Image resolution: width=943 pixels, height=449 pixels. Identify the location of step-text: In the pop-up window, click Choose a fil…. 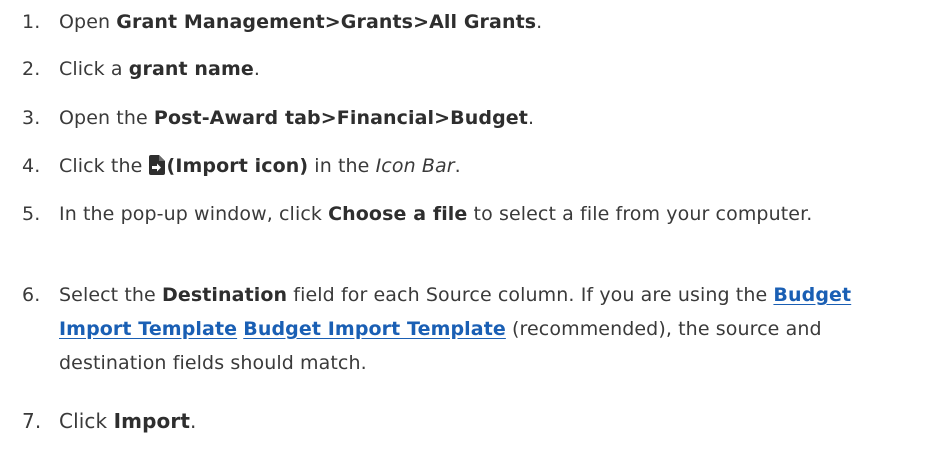
(494, 214).